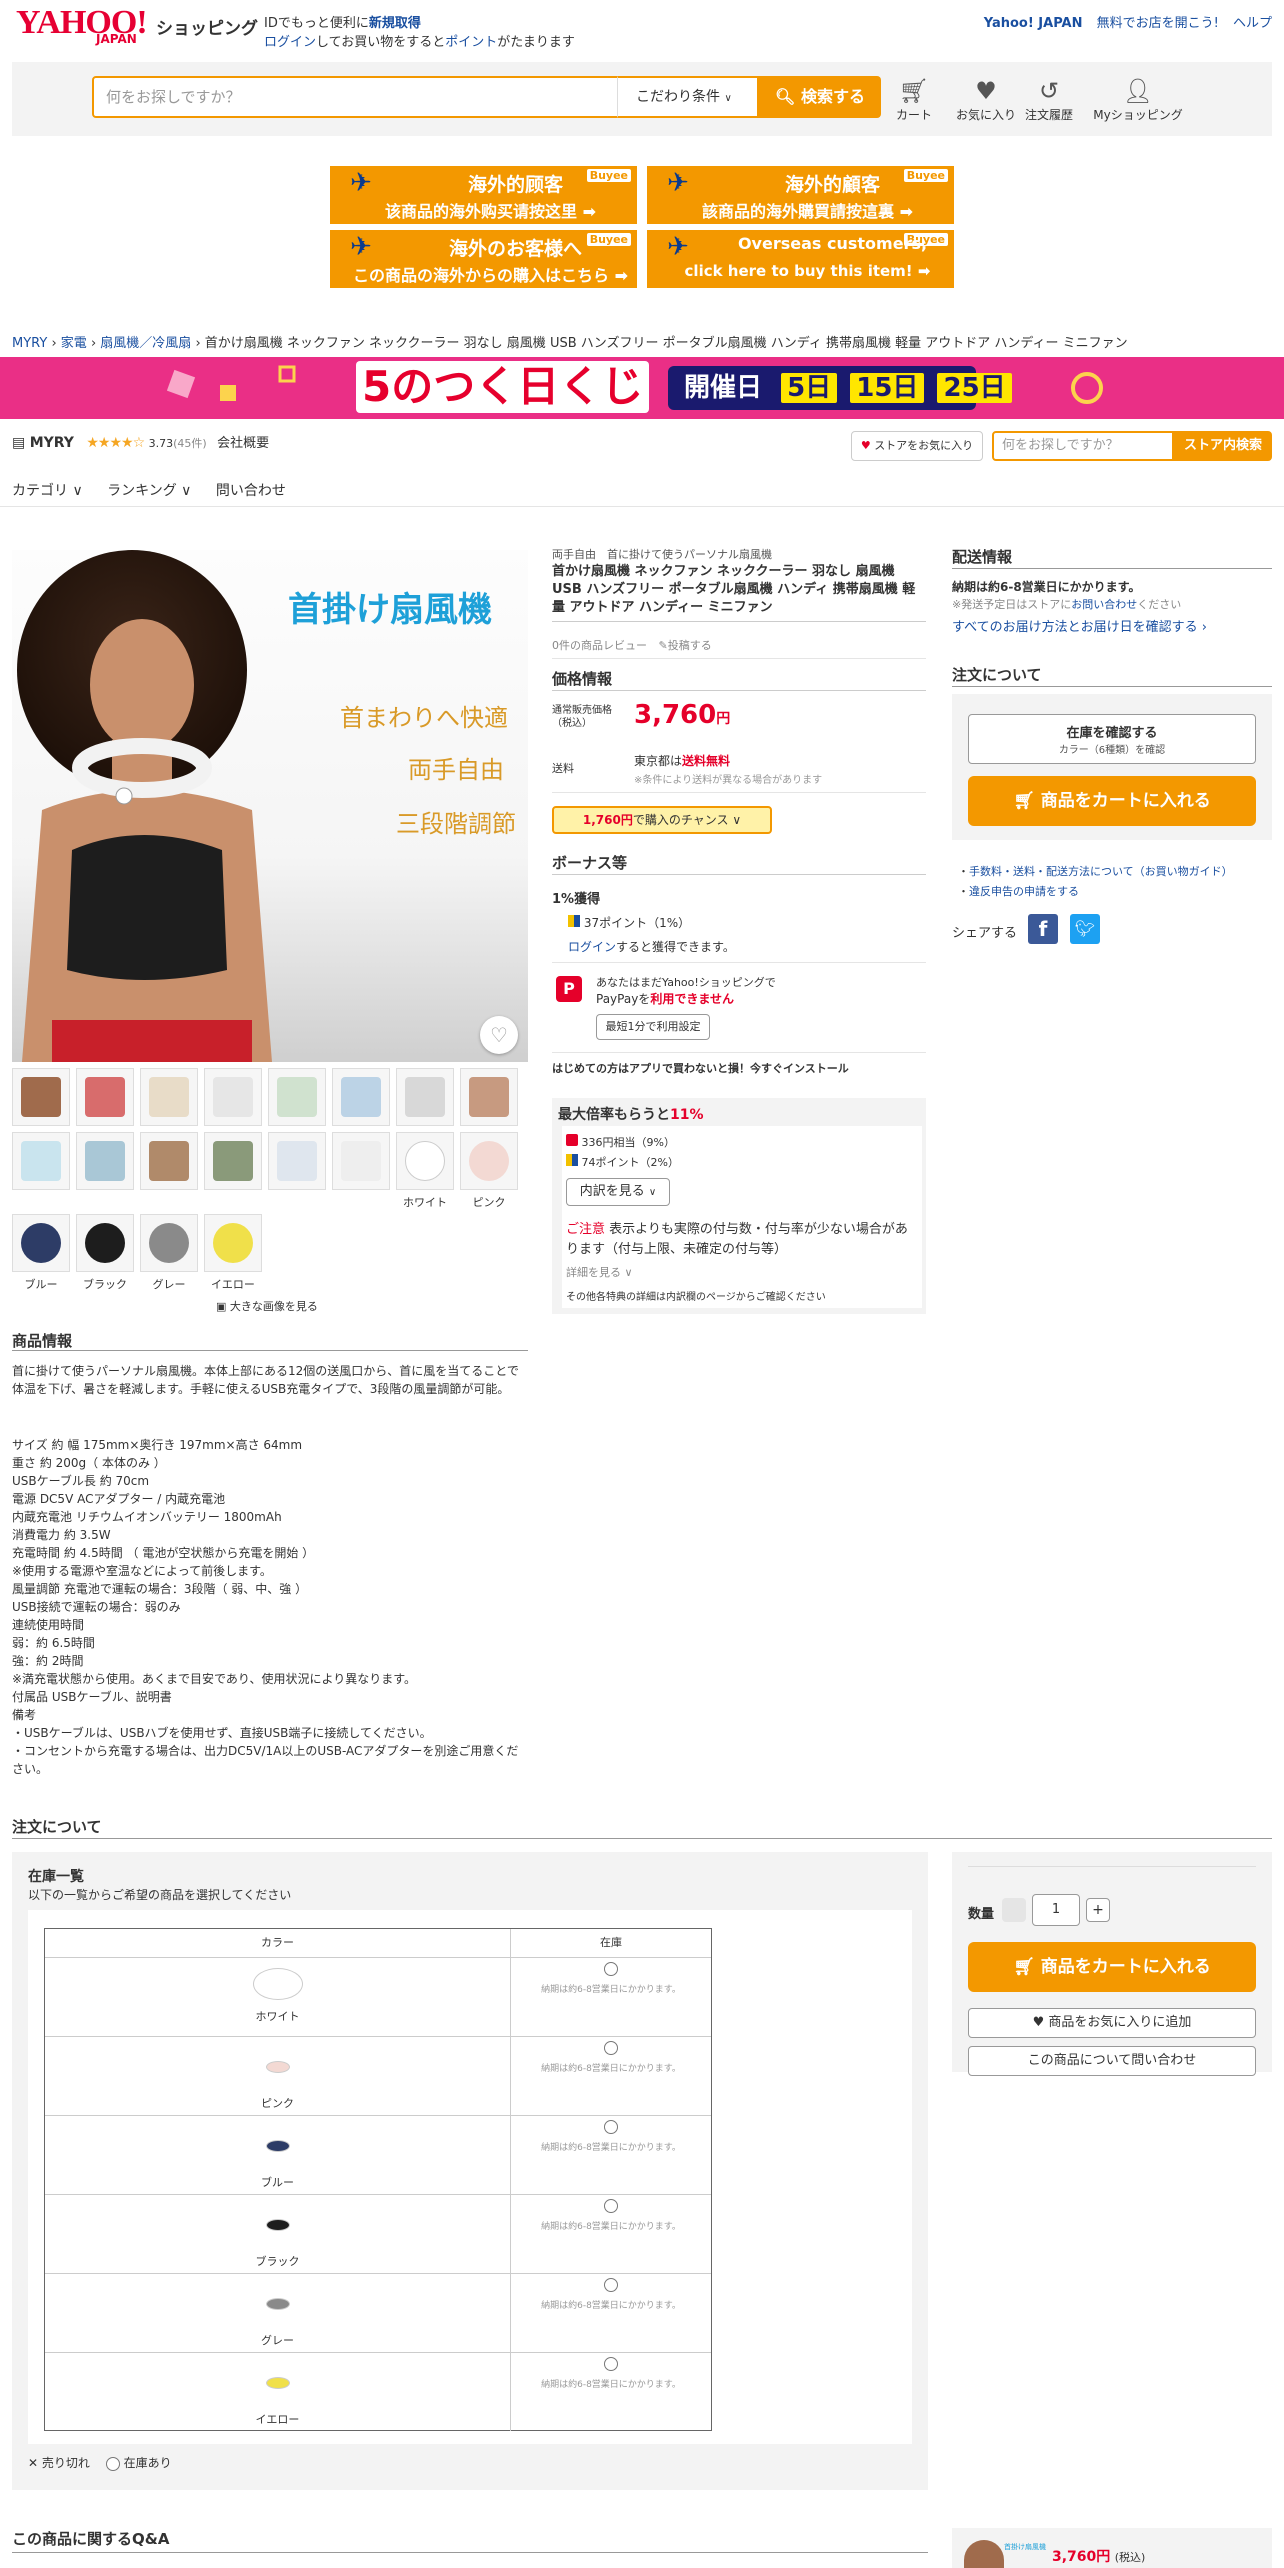 The height and width of the screenshot is (2568, 1284). What do you see at coordinates (149, 491) in the screenshot?
I see `store-nav-ranking: ランキング ∨` at bounding box center [149, 491].